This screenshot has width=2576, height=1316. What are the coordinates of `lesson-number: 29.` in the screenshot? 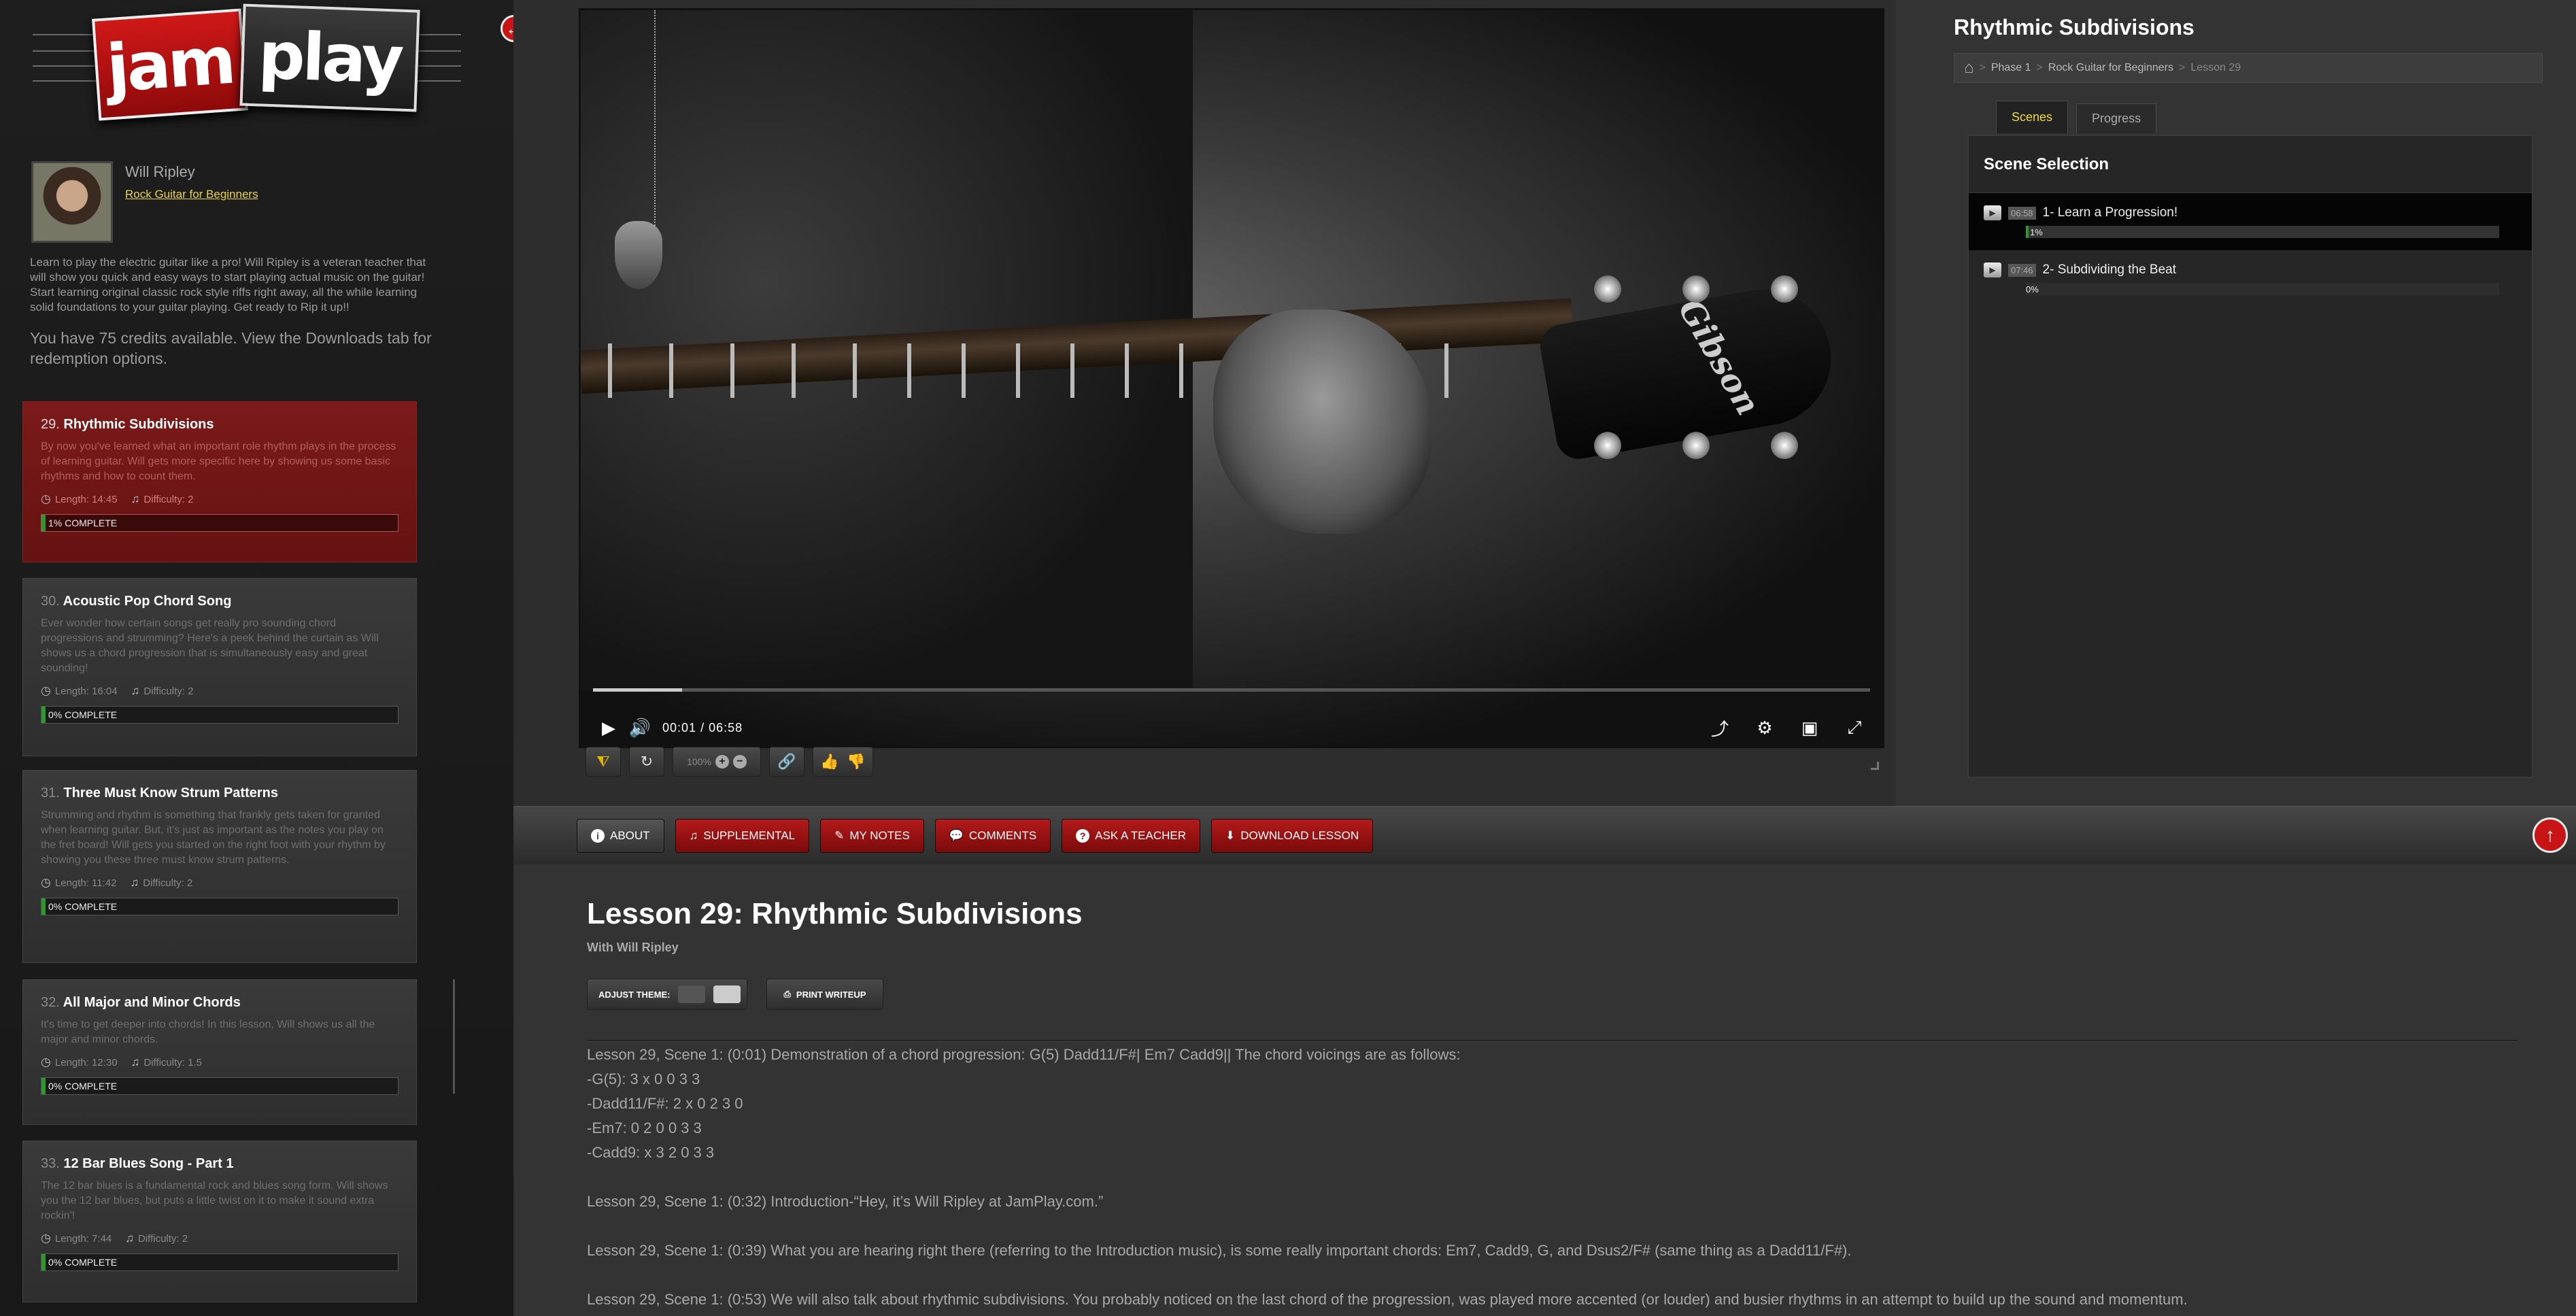 It's located at (50, 424).